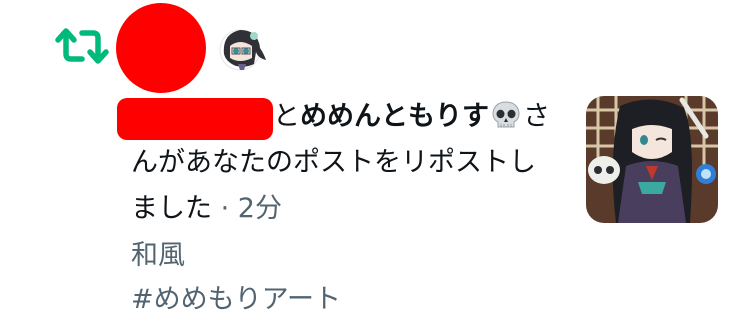  I want to click on post-hashtag: #めめもりアート, so click(351, 300).